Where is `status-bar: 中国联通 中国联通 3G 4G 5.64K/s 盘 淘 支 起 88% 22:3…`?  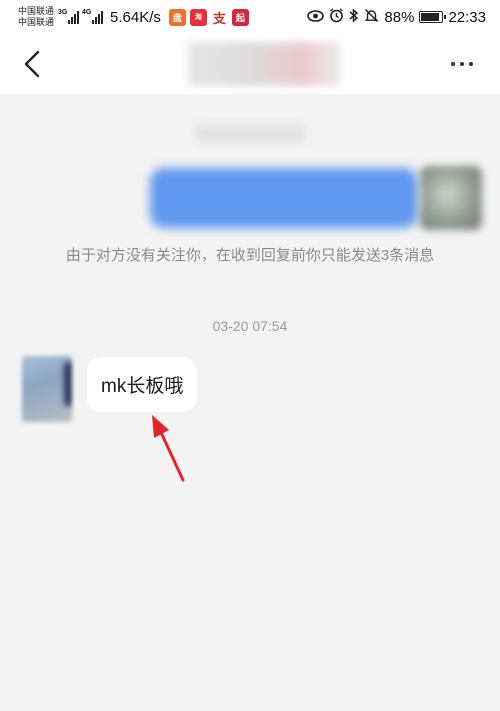 status-bar: 中国联通 中国联通 3G 4G 5.64K/s 盘 淘 支 起 88% 22:3… is located at coordinates (250, 17).